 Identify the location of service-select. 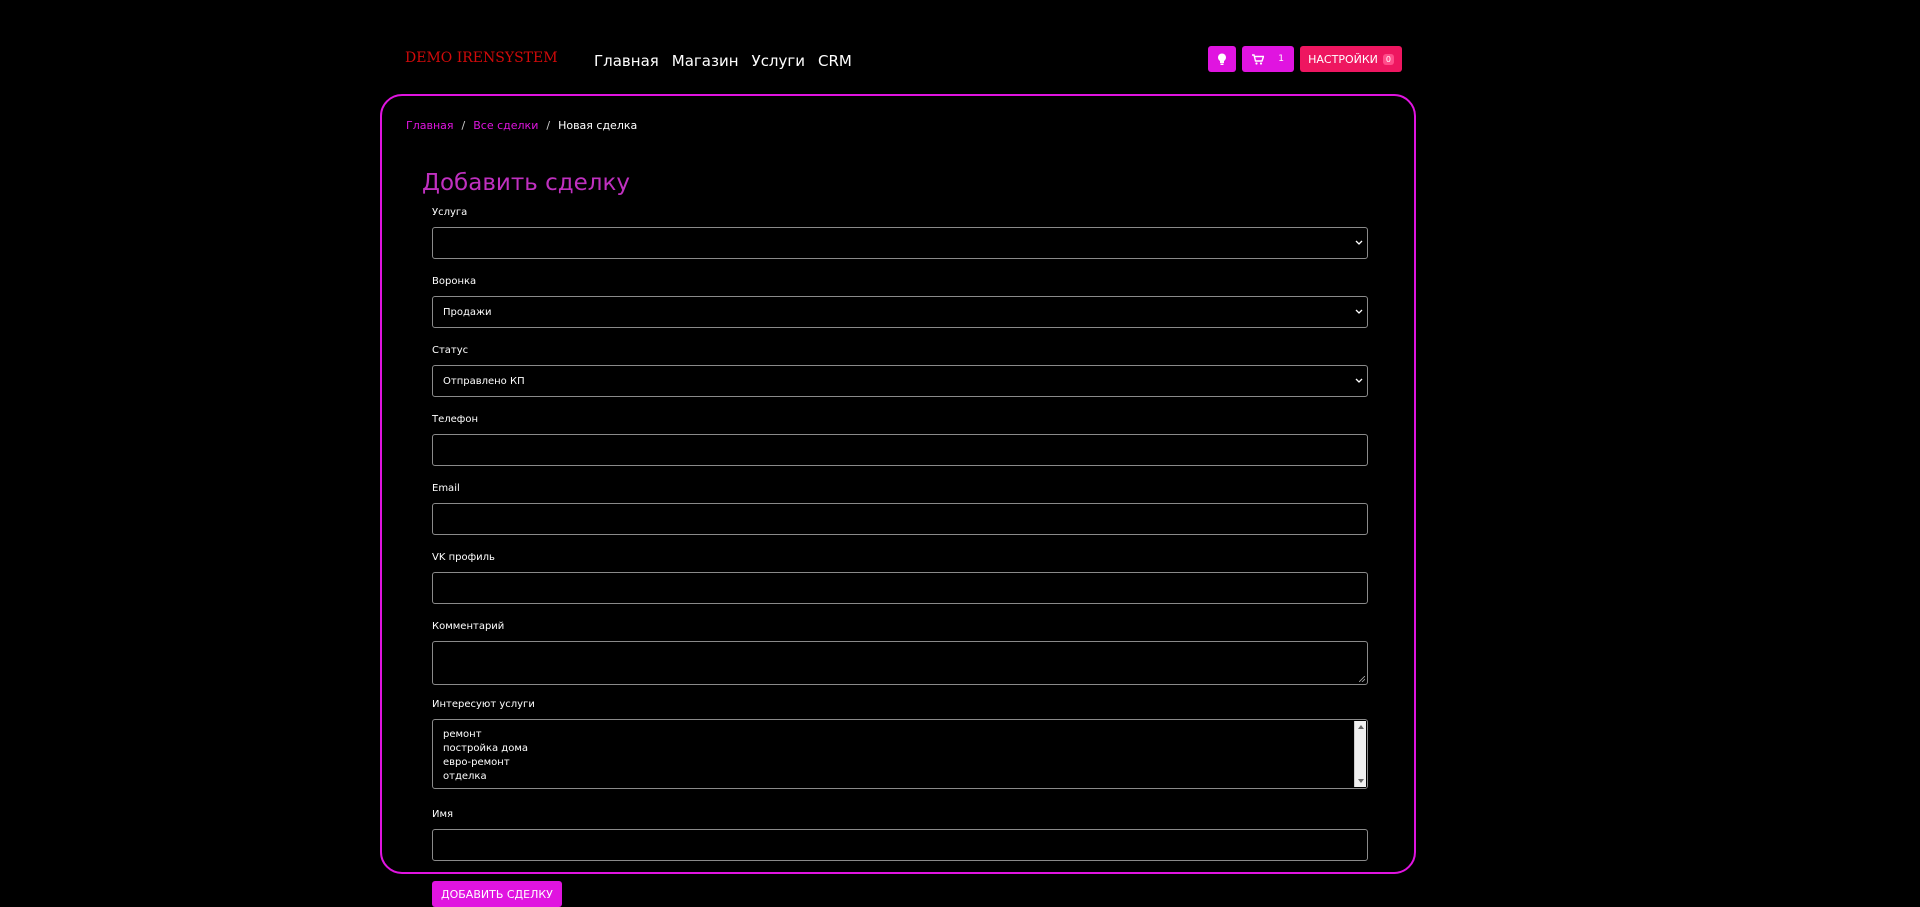
(900, 243).